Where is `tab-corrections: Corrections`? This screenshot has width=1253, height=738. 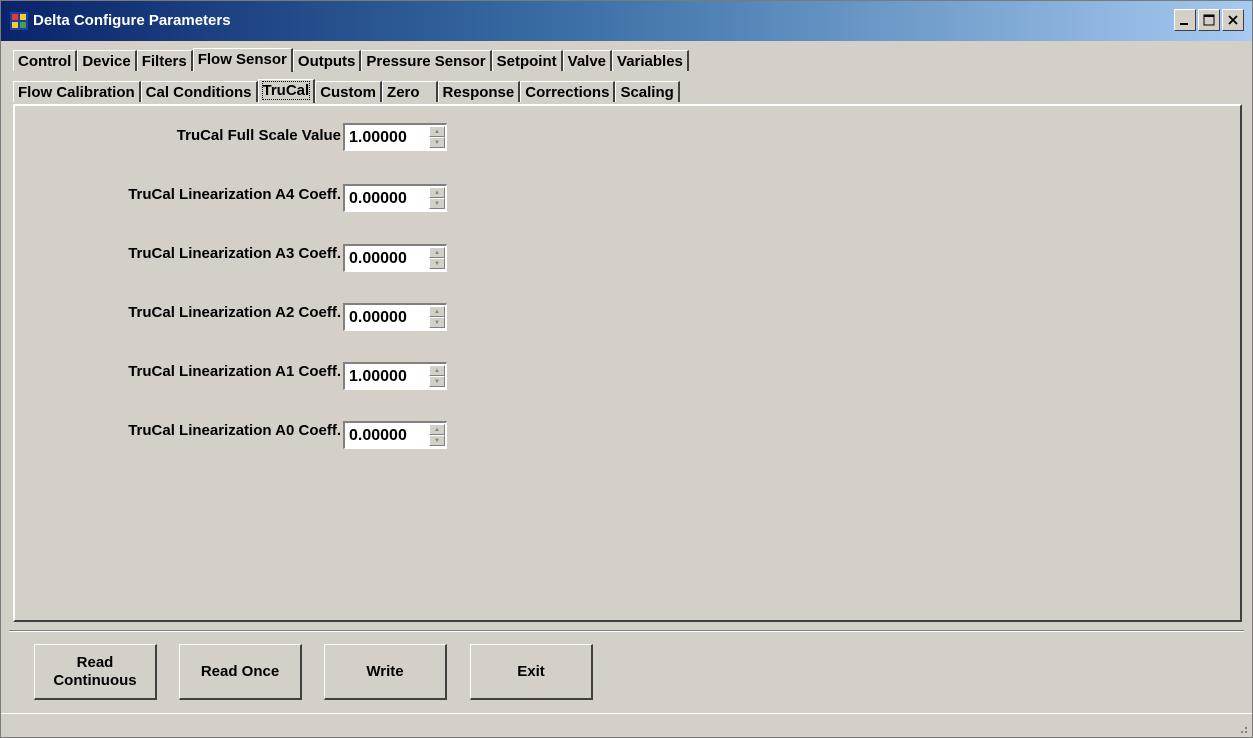 tab-corrections: Corrections is located at coordinates (568, 91).